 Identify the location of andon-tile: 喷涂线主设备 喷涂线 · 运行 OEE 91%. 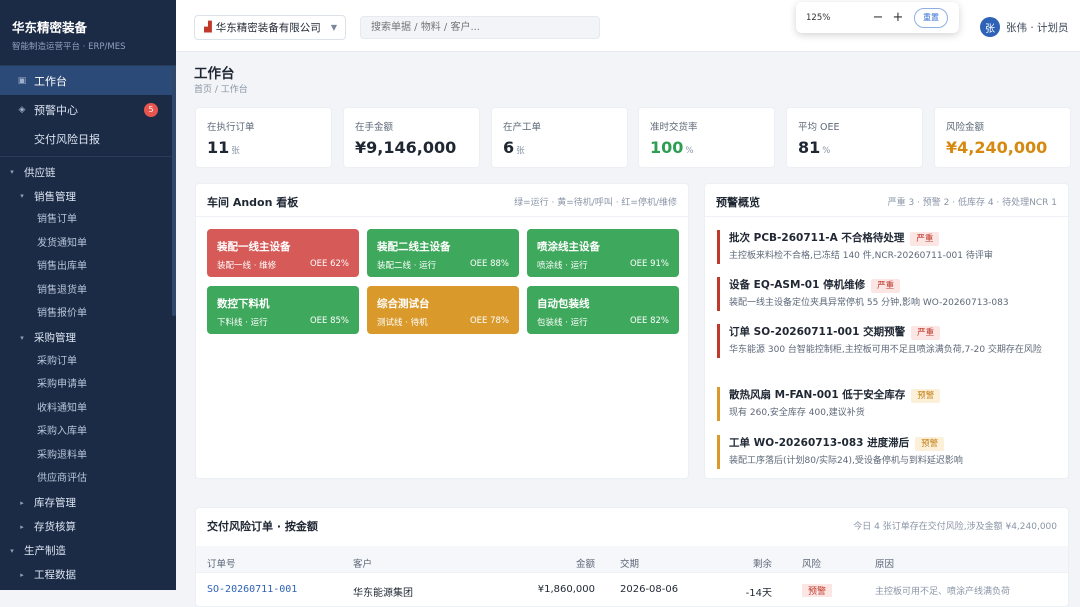
(603, 253).